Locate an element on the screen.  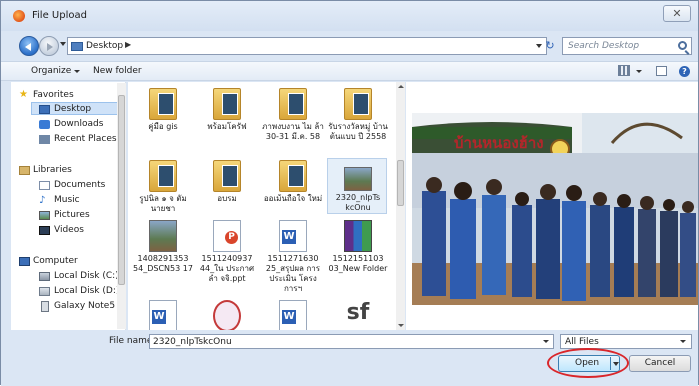
libraries-group: Libraries is located at coordinates (52, 170).